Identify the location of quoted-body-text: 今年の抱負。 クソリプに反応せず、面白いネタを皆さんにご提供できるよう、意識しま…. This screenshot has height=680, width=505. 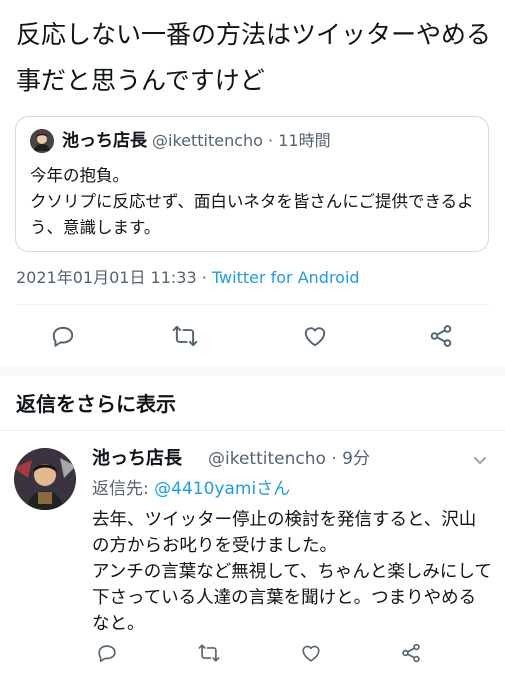
(252, 201).